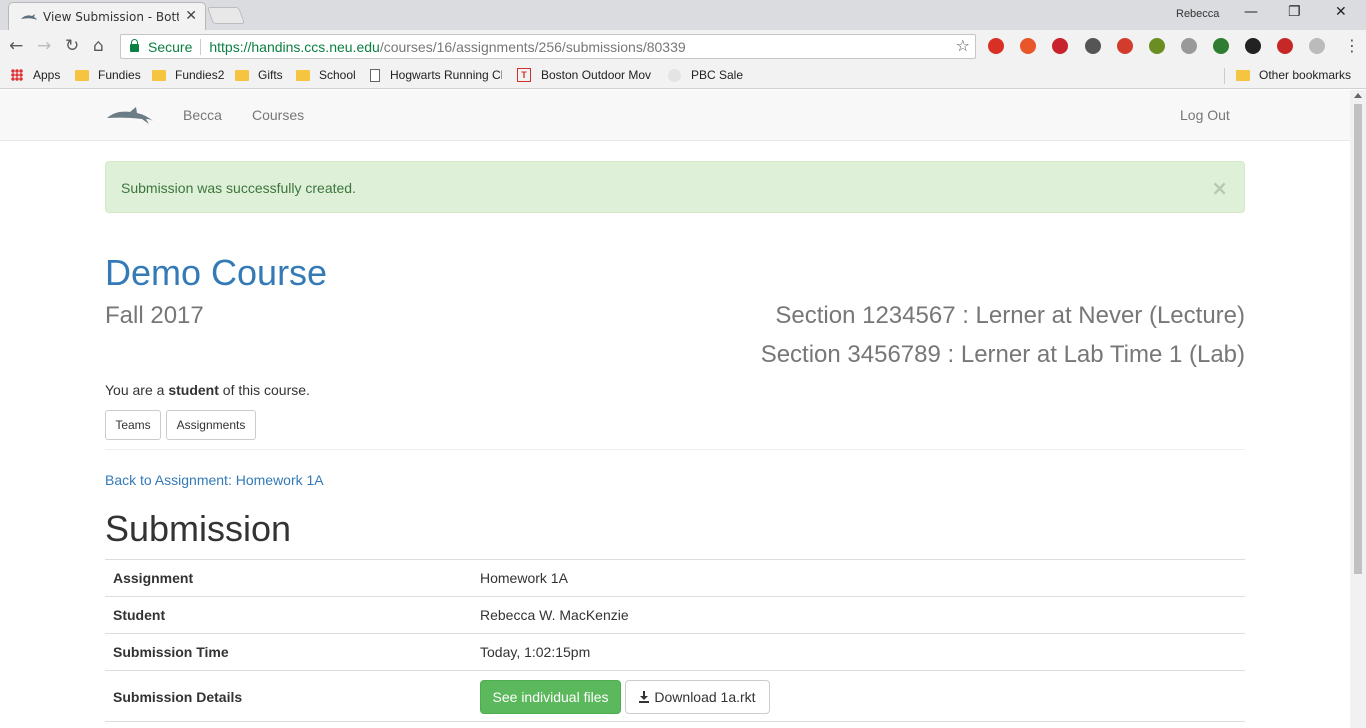  Describe the element at coordinates (1197, 14) in the screenshot. I see `profile-button: Rebecca` at that location.